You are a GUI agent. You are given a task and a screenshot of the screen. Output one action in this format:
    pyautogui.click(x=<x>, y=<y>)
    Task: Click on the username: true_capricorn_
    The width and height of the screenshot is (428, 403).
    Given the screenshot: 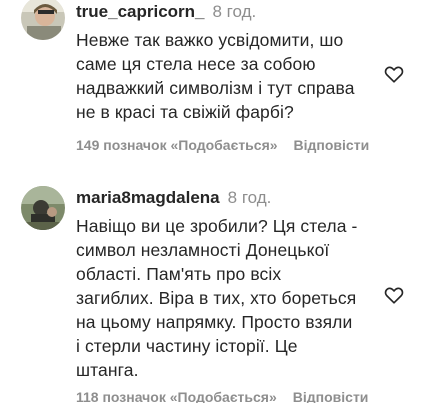 What is the action you would take?
    pyautogui.click(x=140, y=11)
    